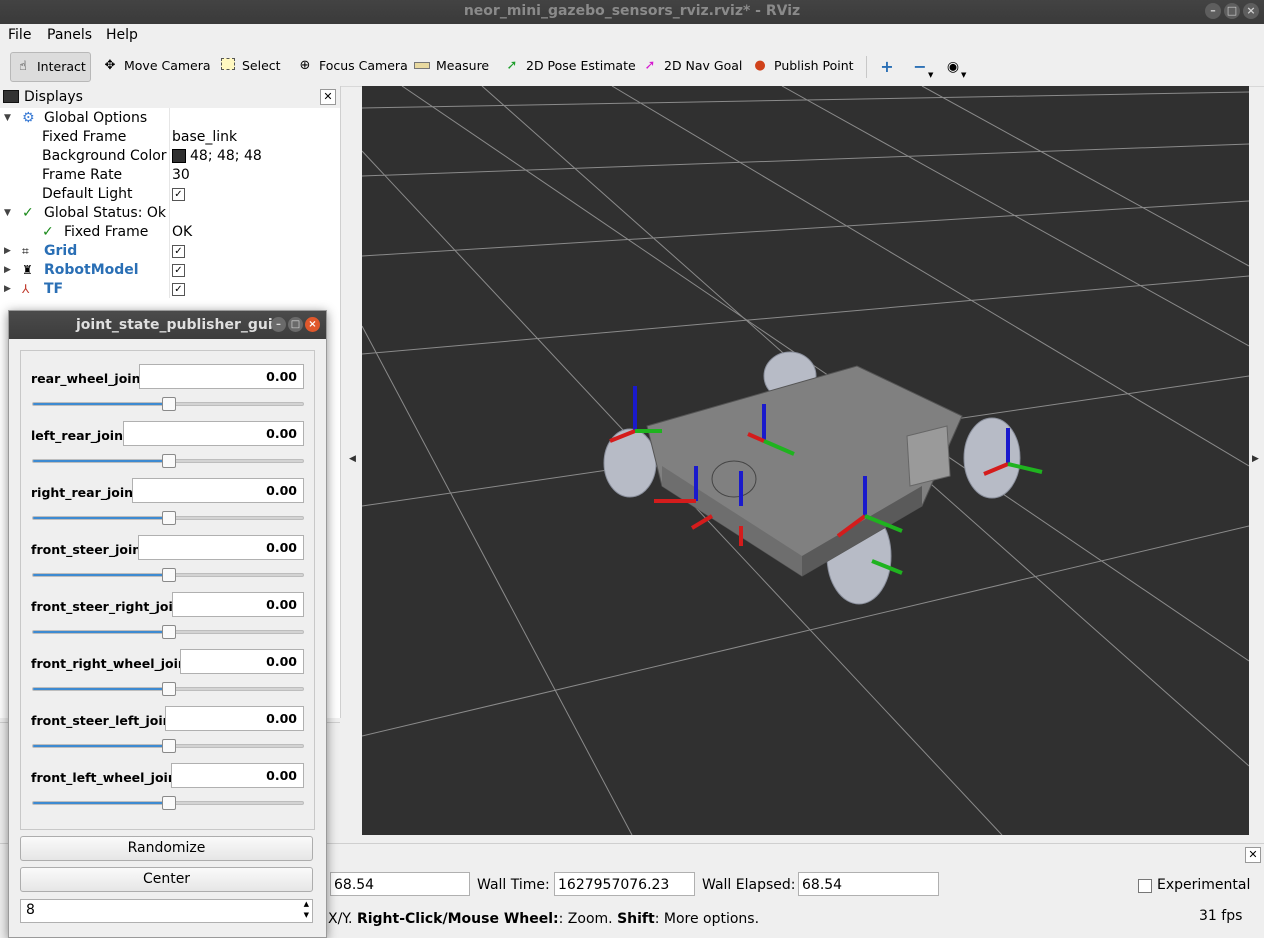 The height and width of the screenshot is (938, 1264). I want to click on grid-enabled-checkbox: ✓, so click(178, 251).